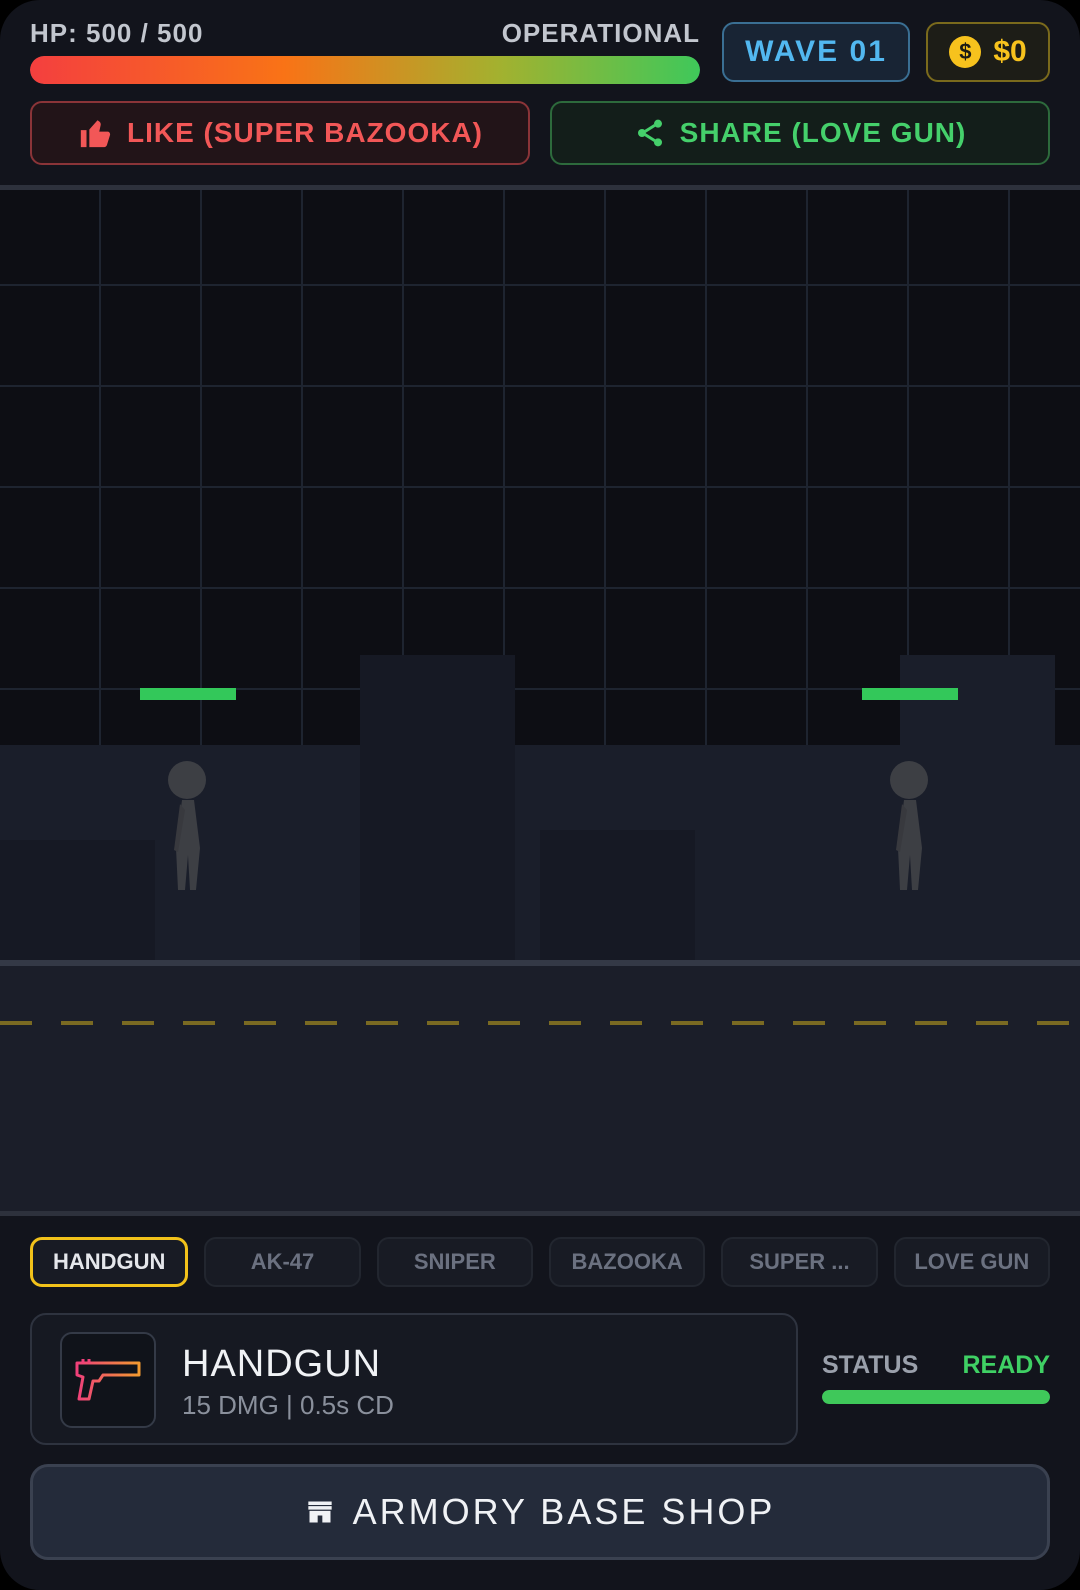 The width and height of the screenshot is (1080, 1590). I want to click on weapon-stats: 15 DMG | 0.5s CD, so click(288, 1405).